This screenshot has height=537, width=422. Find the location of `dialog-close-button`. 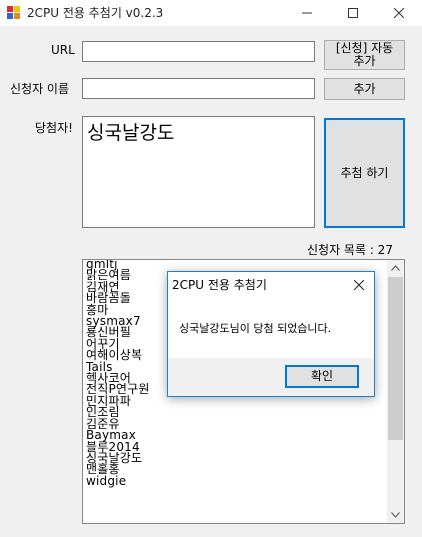

dialog-close-button is located at coordinates (359, 285).